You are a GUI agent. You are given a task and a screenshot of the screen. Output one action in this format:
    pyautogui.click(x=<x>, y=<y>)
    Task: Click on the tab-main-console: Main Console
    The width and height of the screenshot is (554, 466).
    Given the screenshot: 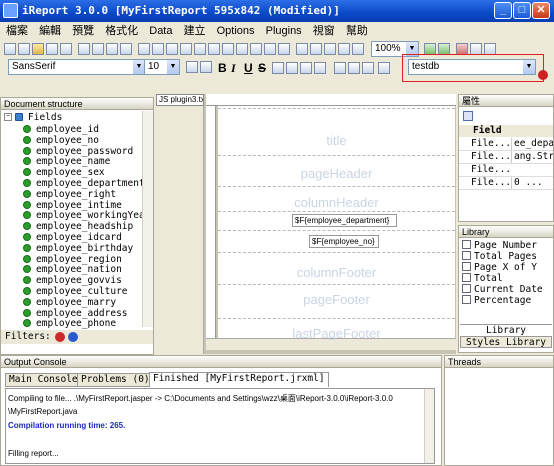 What is the action you would take?
    pyautogui.click(x=43, y=380)
    